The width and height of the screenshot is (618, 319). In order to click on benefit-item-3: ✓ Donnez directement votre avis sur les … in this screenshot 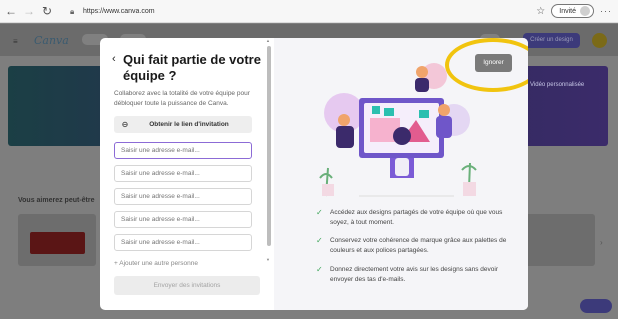, I will do `click(416, 275)`.